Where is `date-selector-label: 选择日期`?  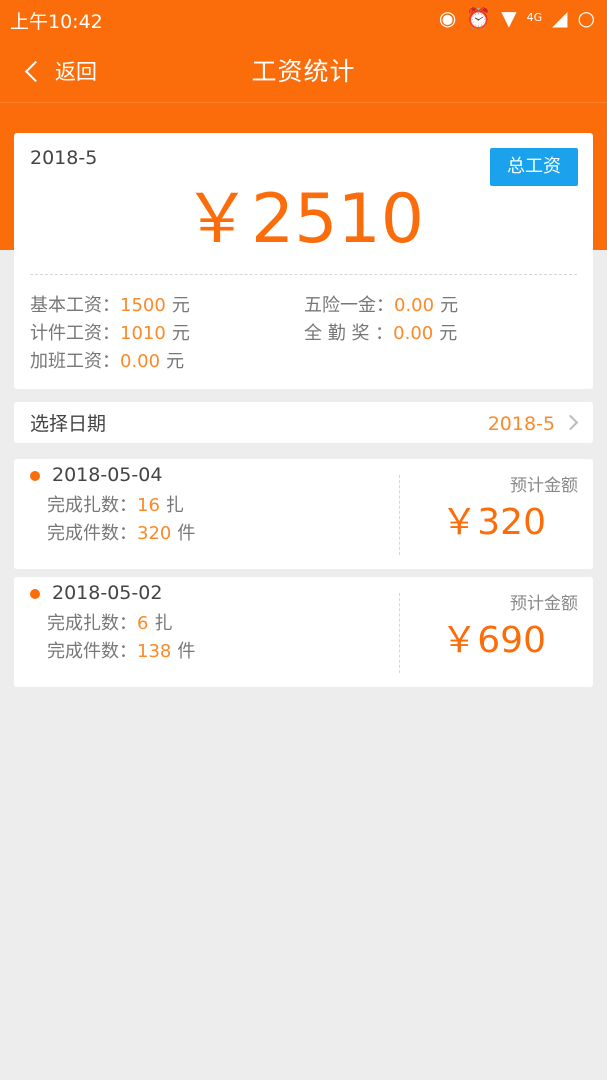 date-selector-label: 选择日期 is located at coordinates (68, 424).